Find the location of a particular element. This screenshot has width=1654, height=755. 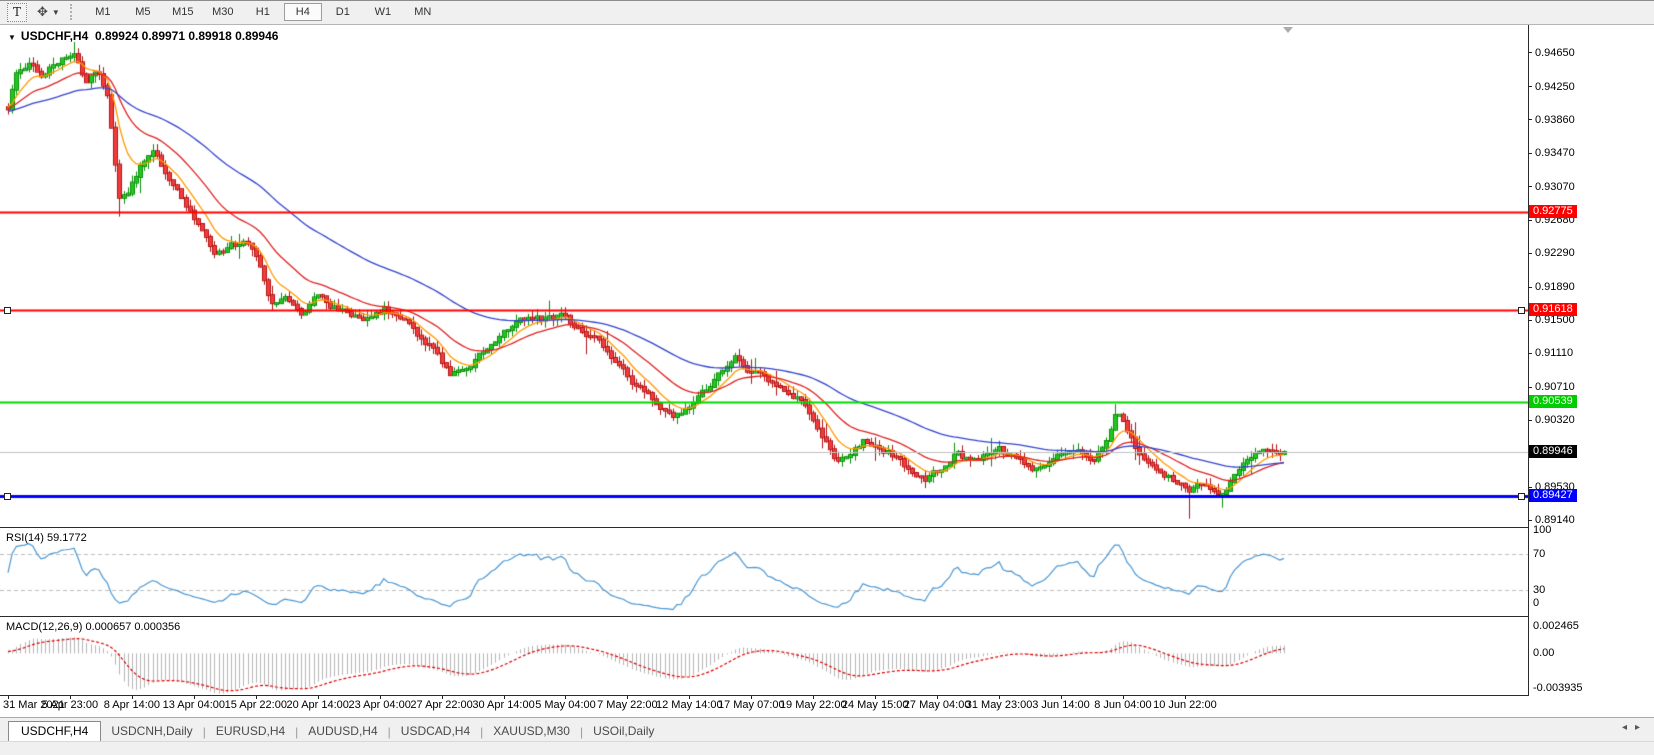

date-label: 3 Jun 14:00 is located at coordinates (1061, 705).